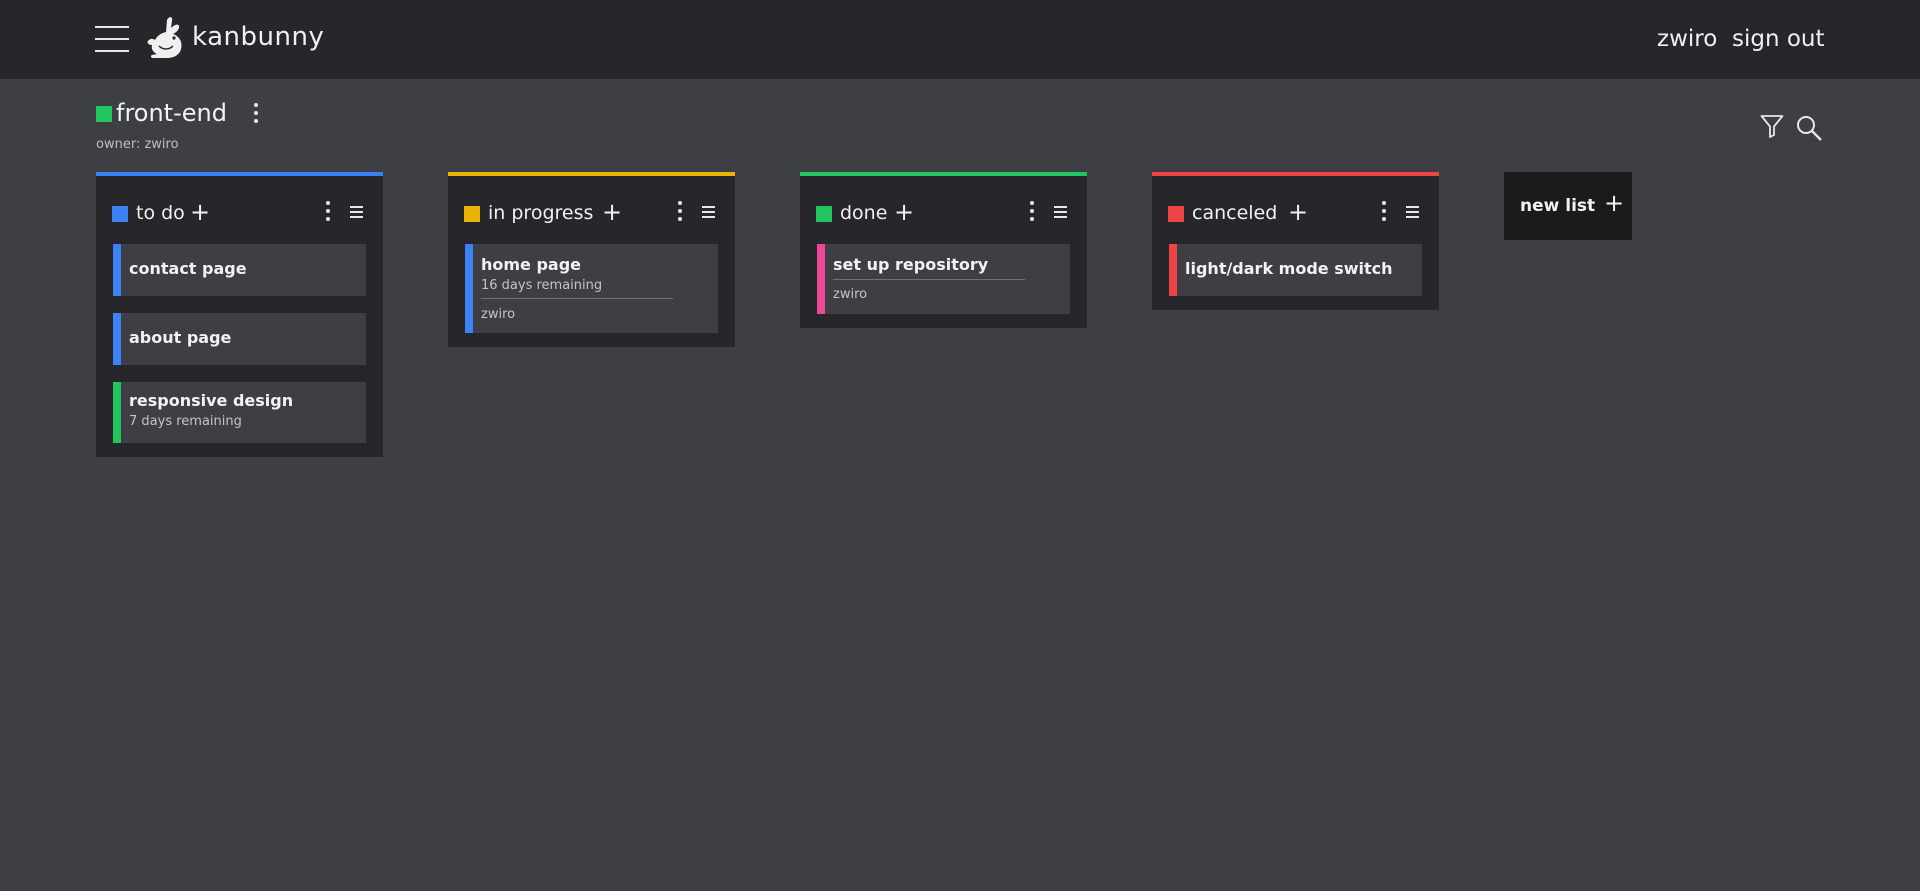 This screenshot has height=891, width=1920. I want to click on board-color-swatch, so click(104, 114).